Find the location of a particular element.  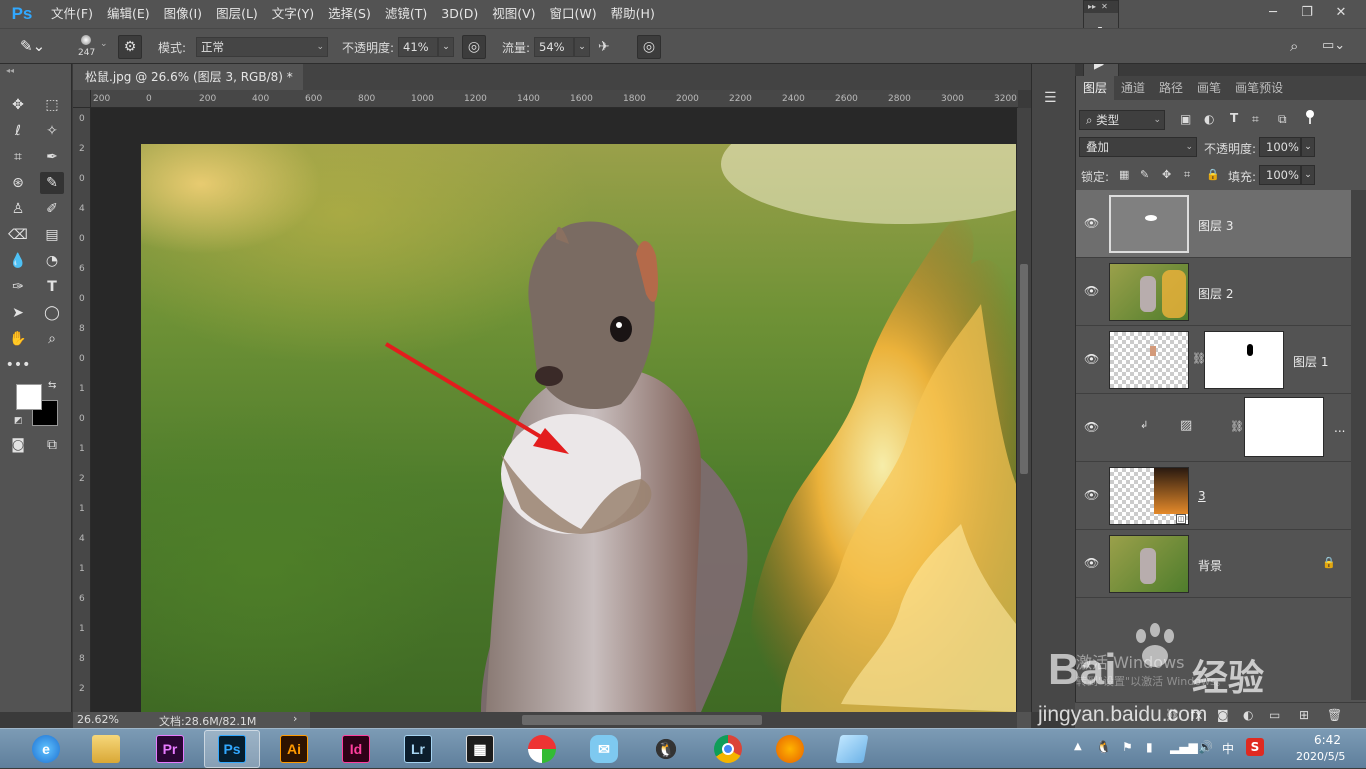

sogou-icon: S is located at coordinates (1255, 747).